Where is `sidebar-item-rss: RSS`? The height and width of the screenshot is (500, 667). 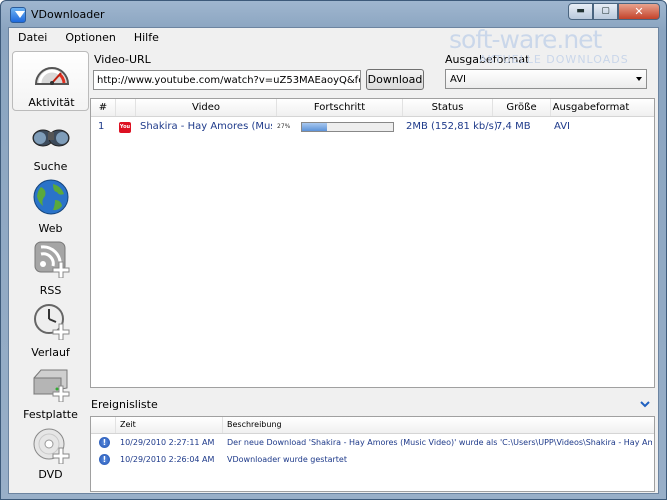
sidebar-item-rss: RSS is located at coordinates (50, 268).